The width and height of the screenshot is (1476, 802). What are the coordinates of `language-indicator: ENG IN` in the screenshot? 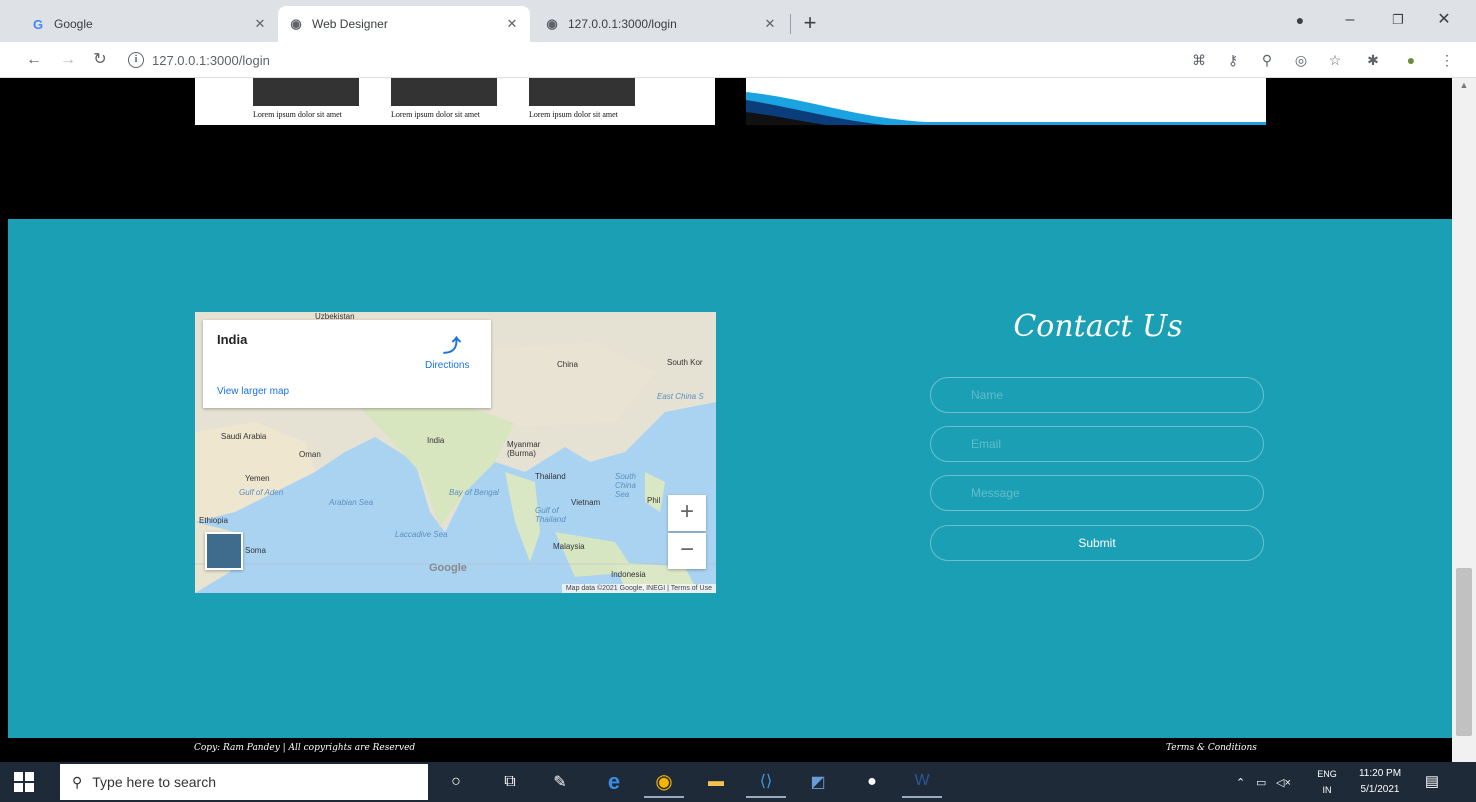 It's located at (1327, 782).